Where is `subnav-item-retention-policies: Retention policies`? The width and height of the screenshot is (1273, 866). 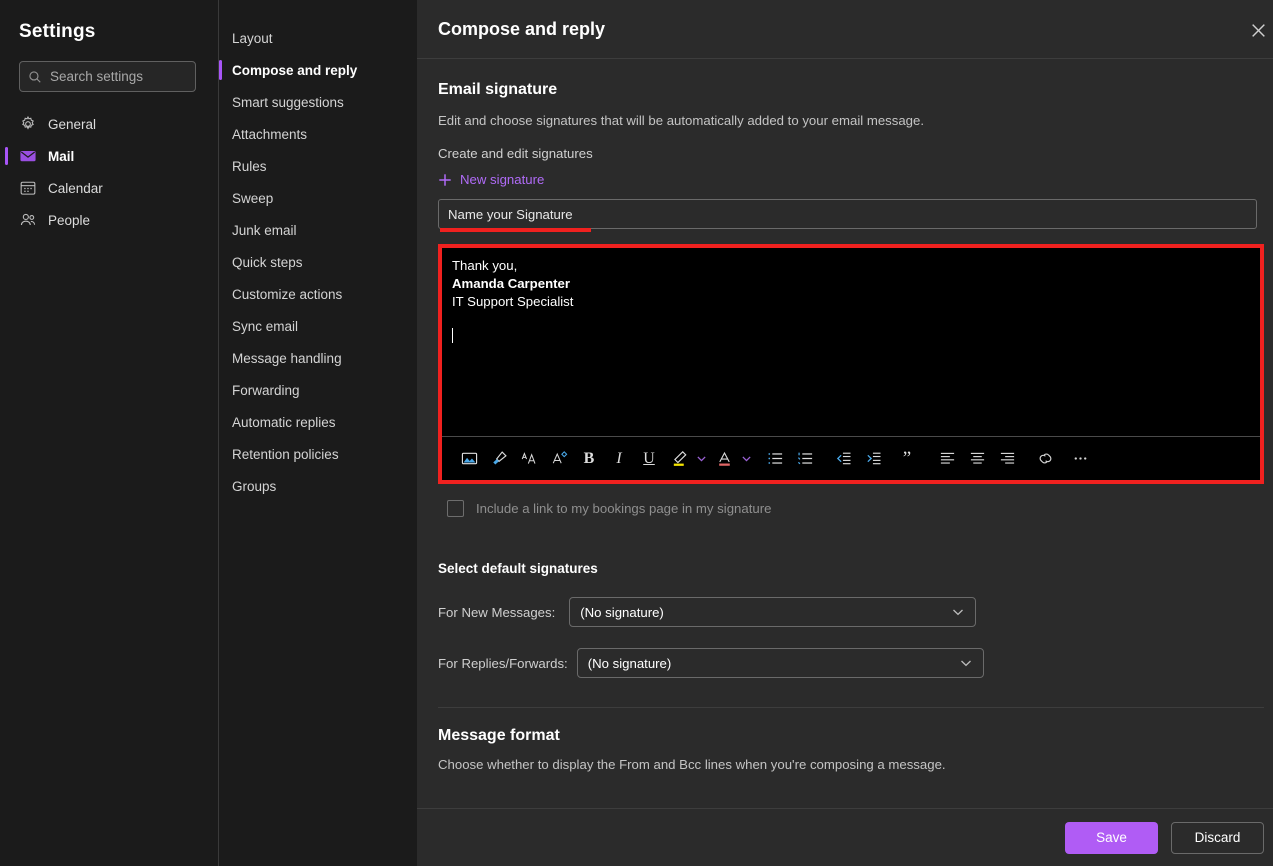 subnav-item-retention-policies: Retention policies is located at coordinates (318, 454).